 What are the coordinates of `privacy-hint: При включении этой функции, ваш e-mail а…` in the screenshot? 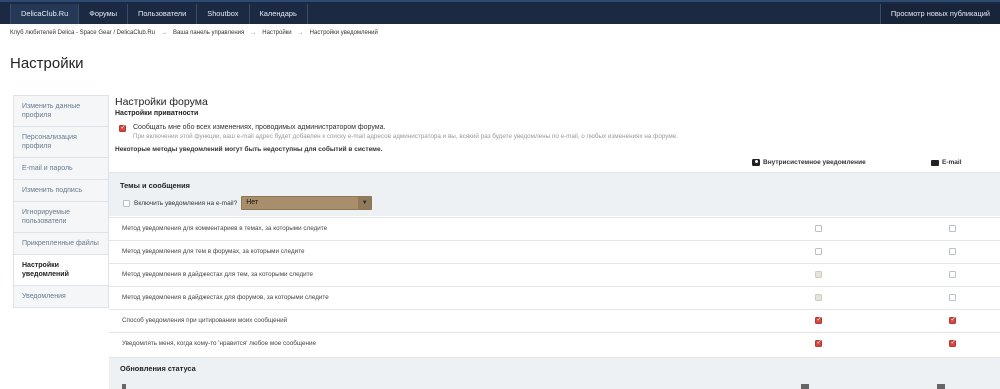 It's located at (405, 136).